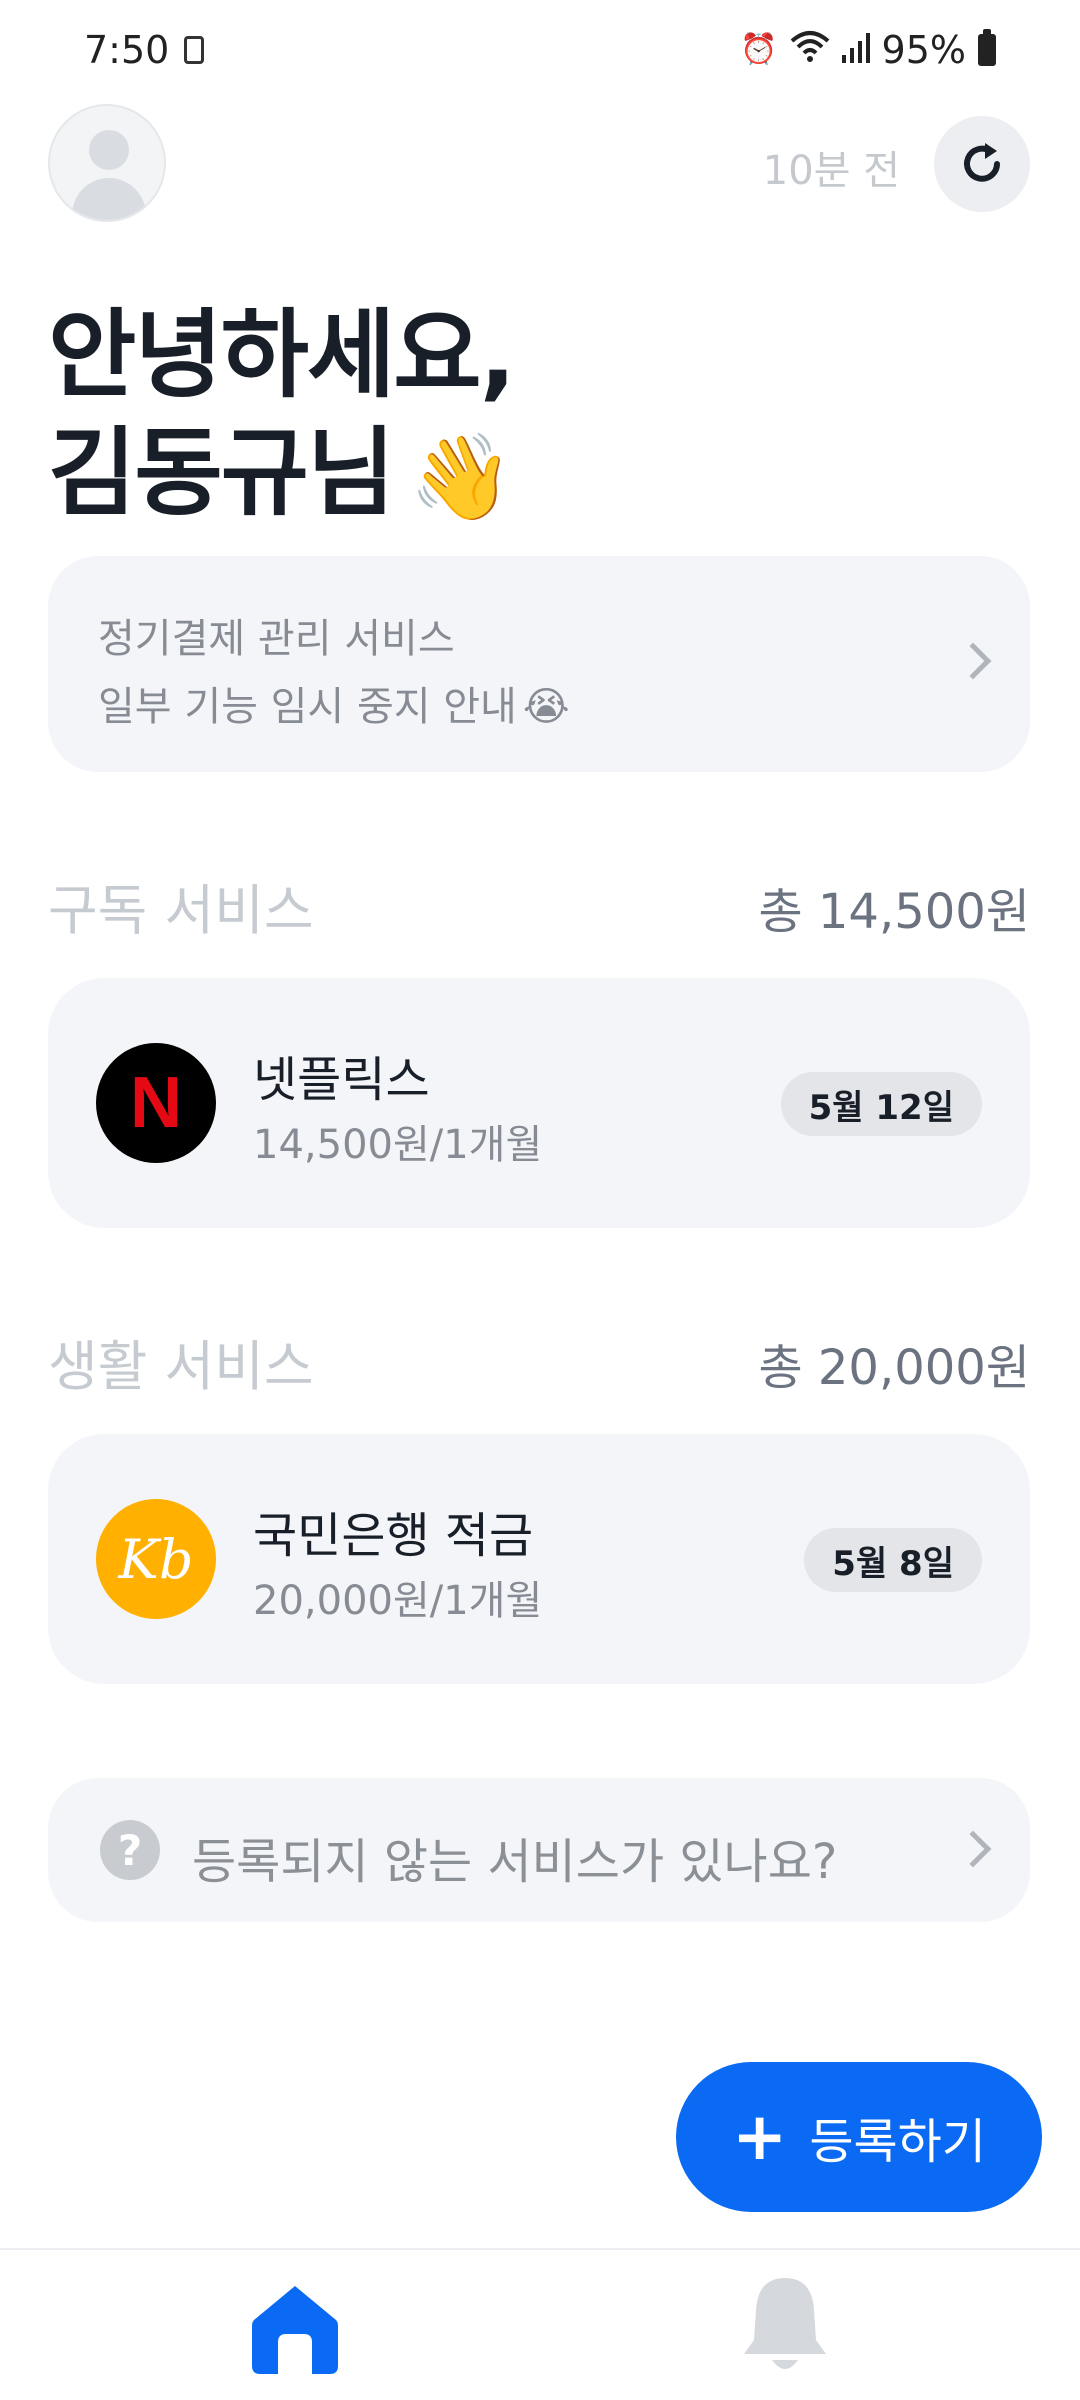 The image size is (1080, 2400). Describe the element at coordinates (127, 50) in the screenshot. I see `status-time: 7:50` at that location.